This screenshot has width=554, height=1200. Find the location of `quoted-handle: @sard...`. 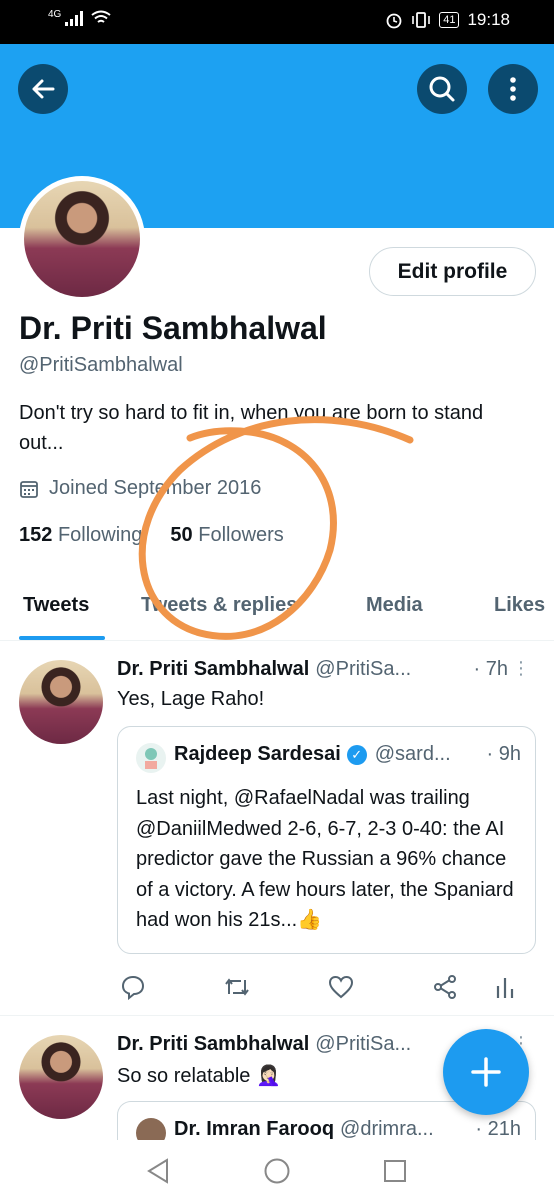

quoted-handle: @sard... is located at coordinates (412, 754).